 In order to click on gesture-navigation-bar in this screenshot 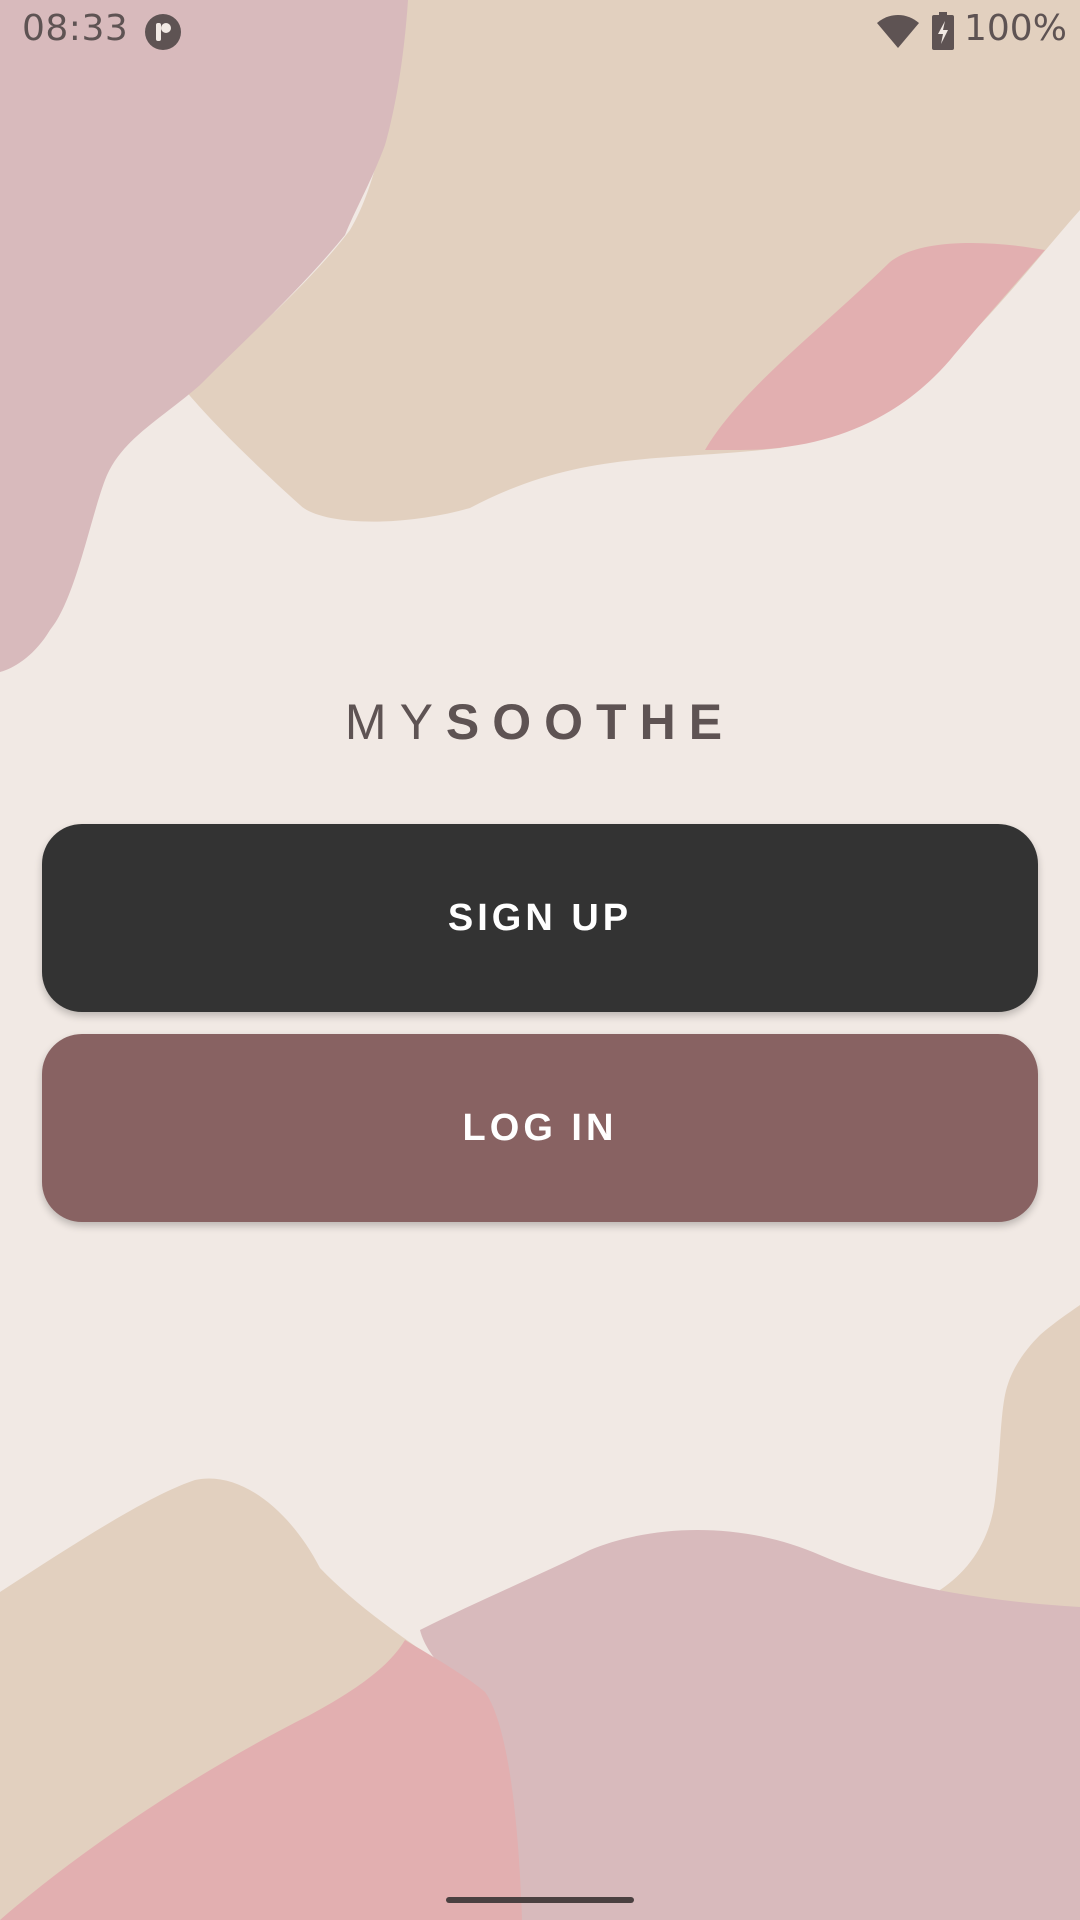, I will do `click(540, 1900)`.